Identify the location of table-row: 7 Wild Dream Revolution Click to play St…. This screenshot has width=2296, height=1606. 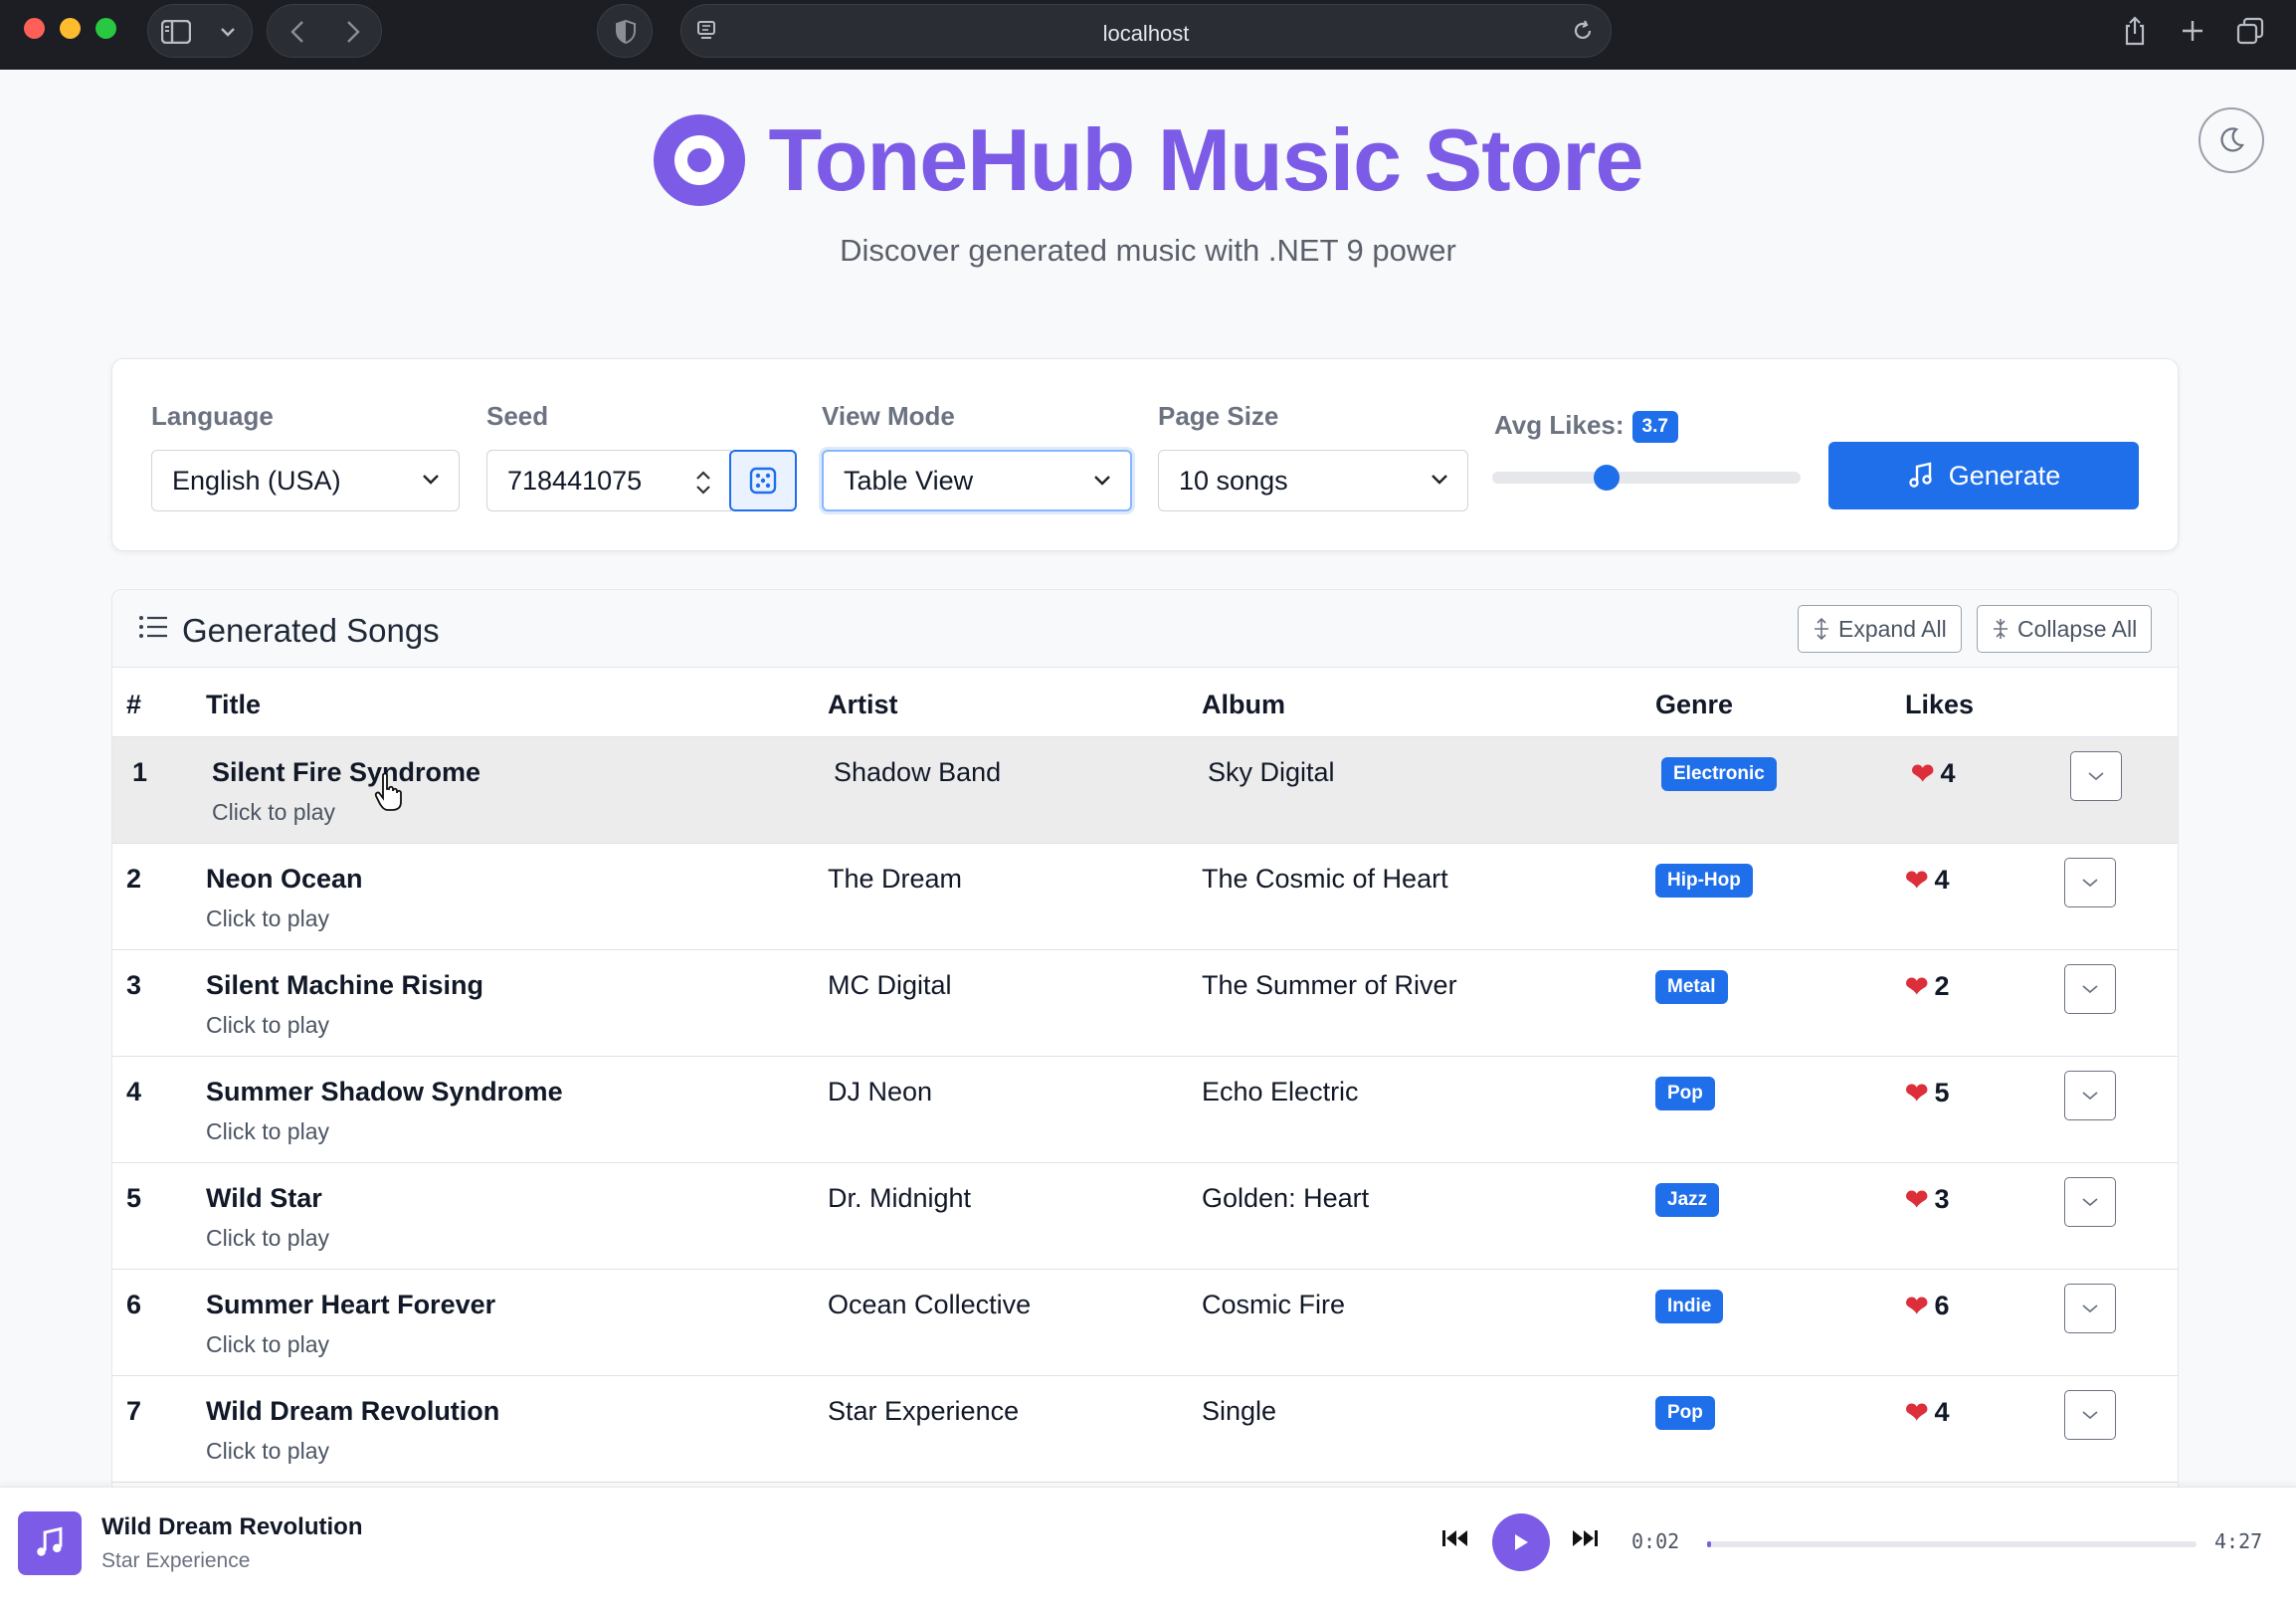
(1145, 1429).